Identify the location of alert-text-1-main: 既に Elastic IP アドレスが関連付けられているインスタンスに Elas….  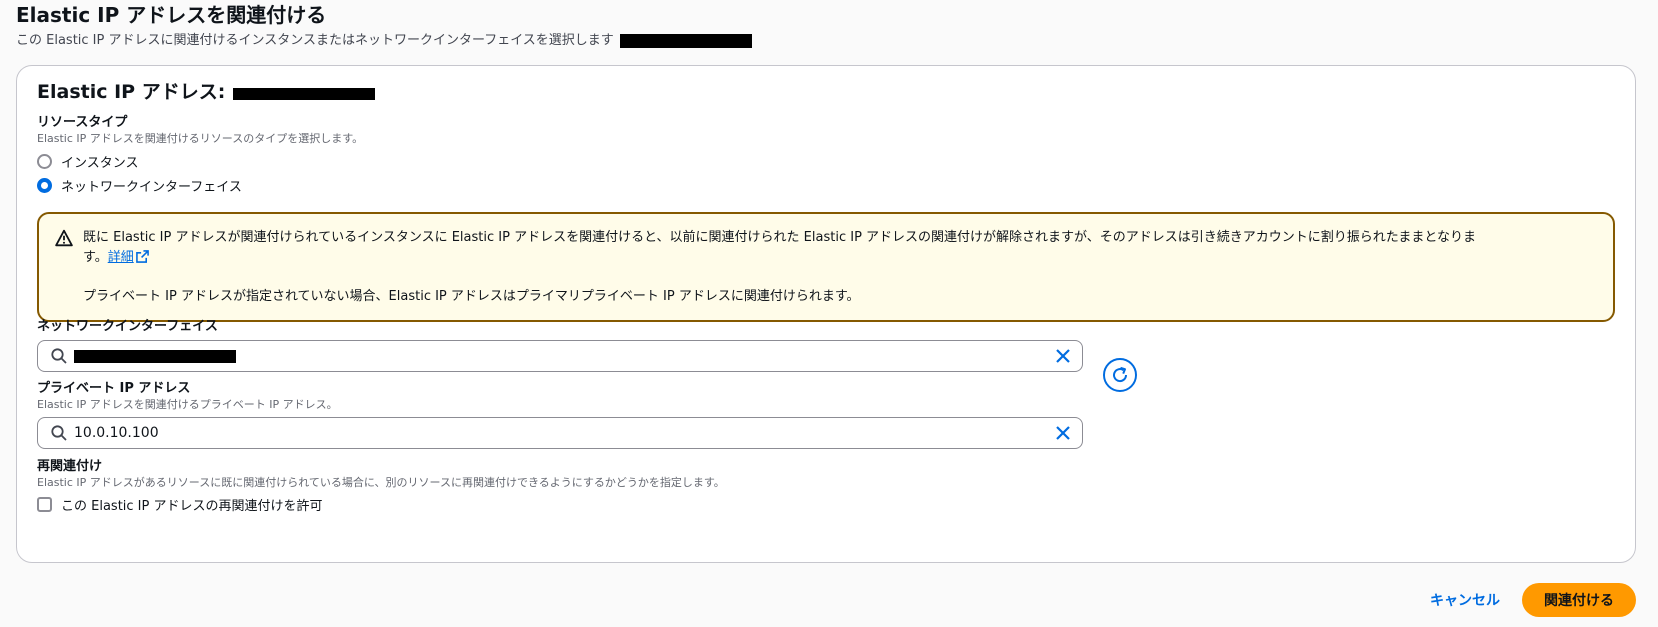
(780, 237).